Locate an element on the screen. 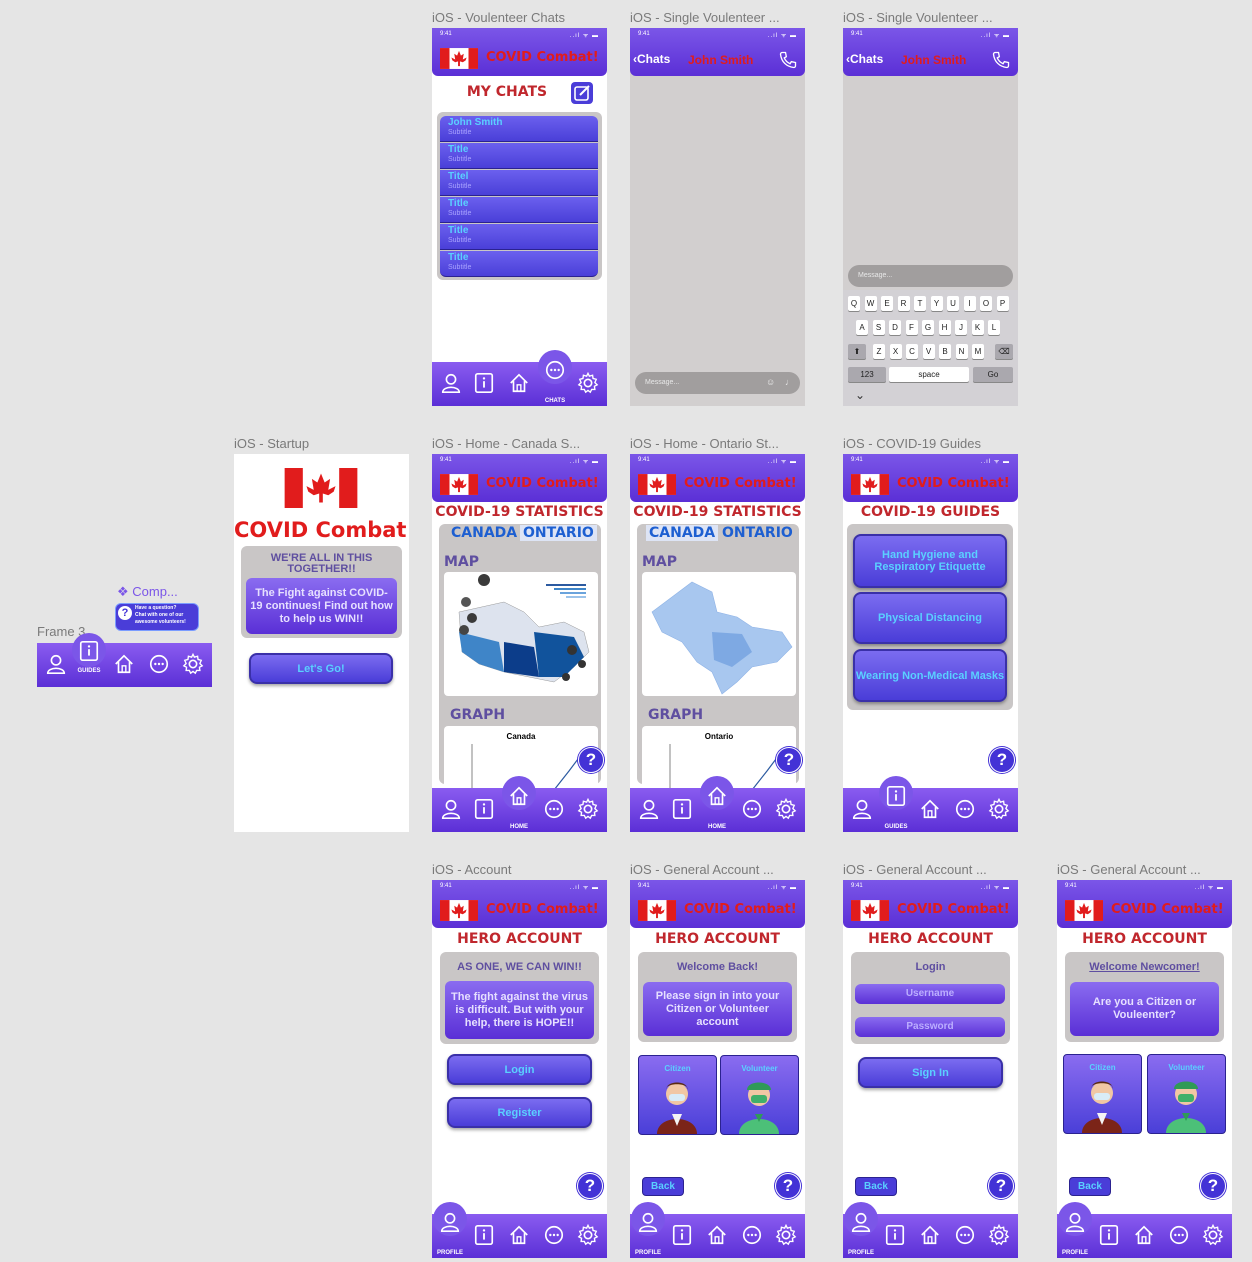 This screenshot has height=1262, width=1252. key-l: L is located at coordinates (994, 327).